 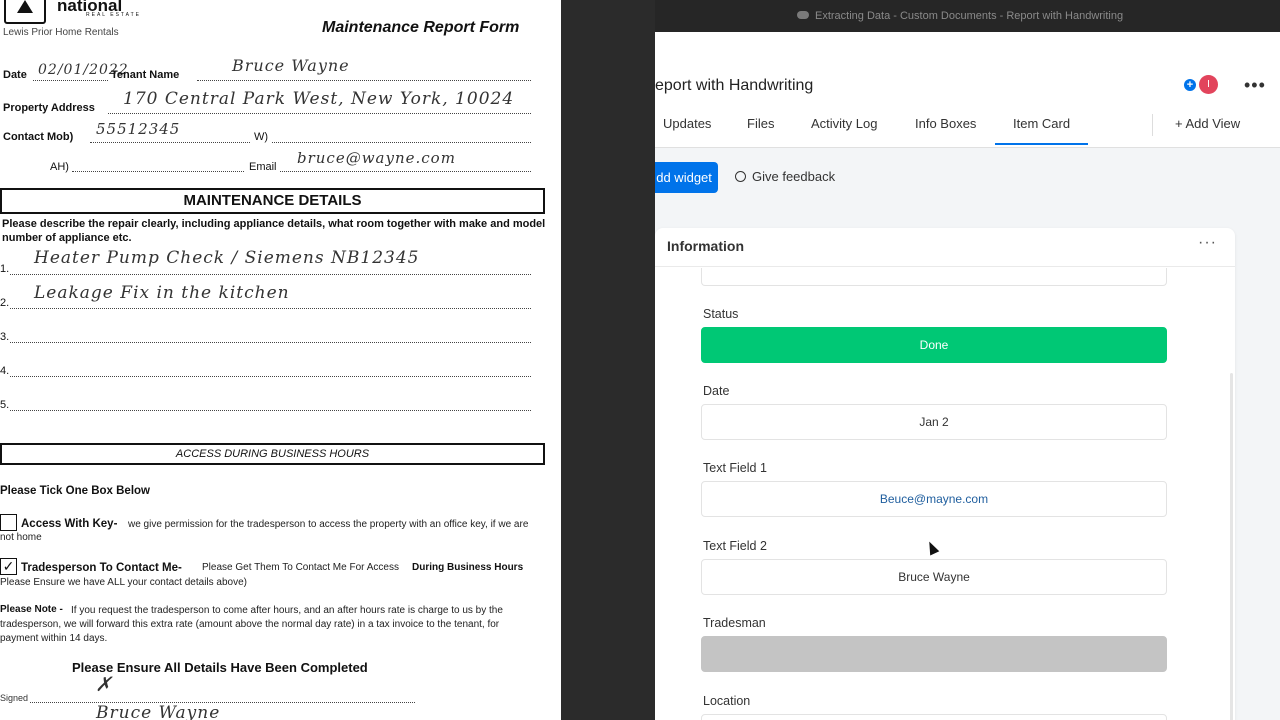 I want to click on tradesman-field, so click(x=934, y=654).